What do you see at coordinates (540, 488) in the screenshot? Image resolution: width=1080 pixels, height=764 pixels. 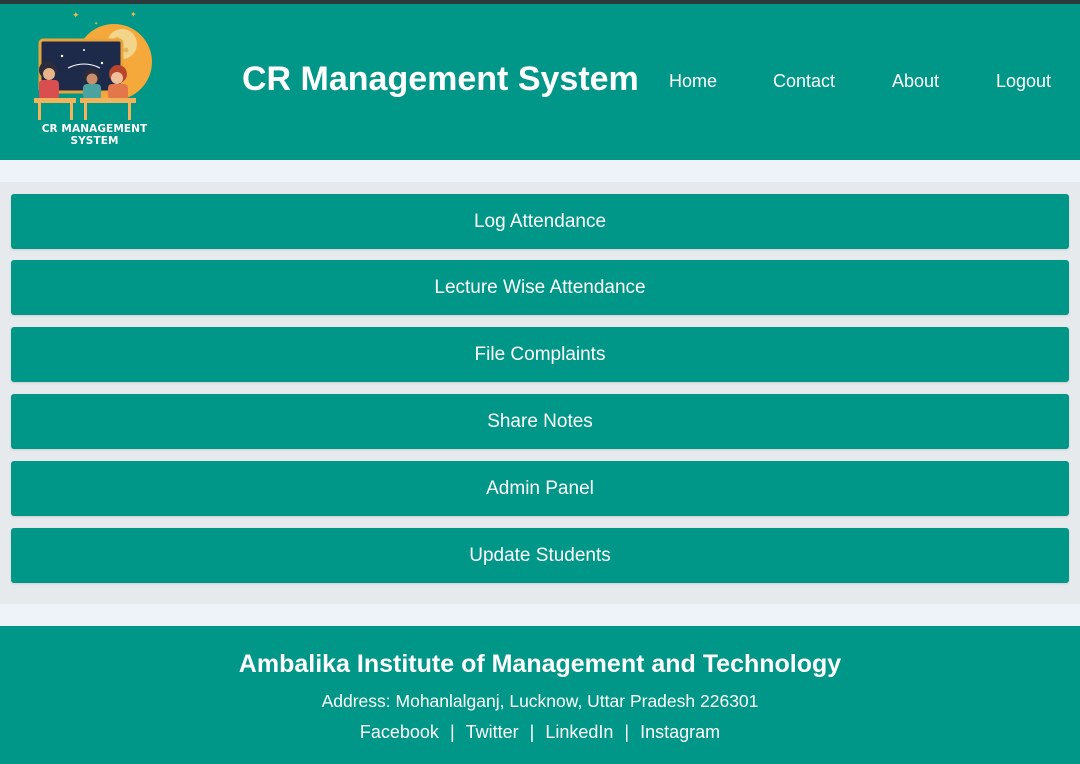 I see `admin-panel-button: Admin Panel` at bounding box center [540, 488].